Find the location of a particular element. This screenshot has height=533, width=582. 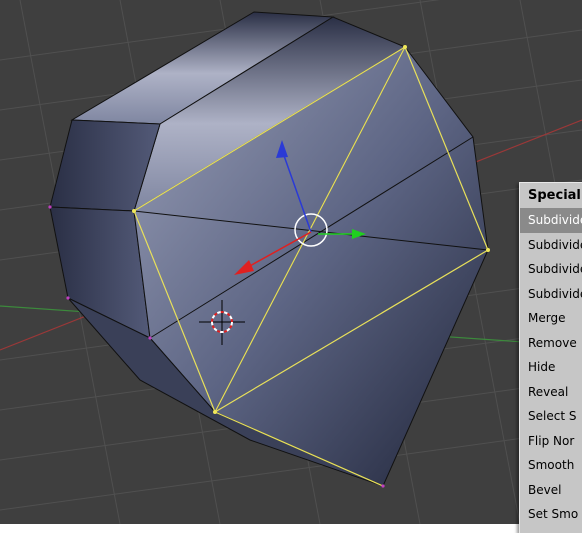

menu-item-bevel: Bevel is located at coordinates (551, 490).